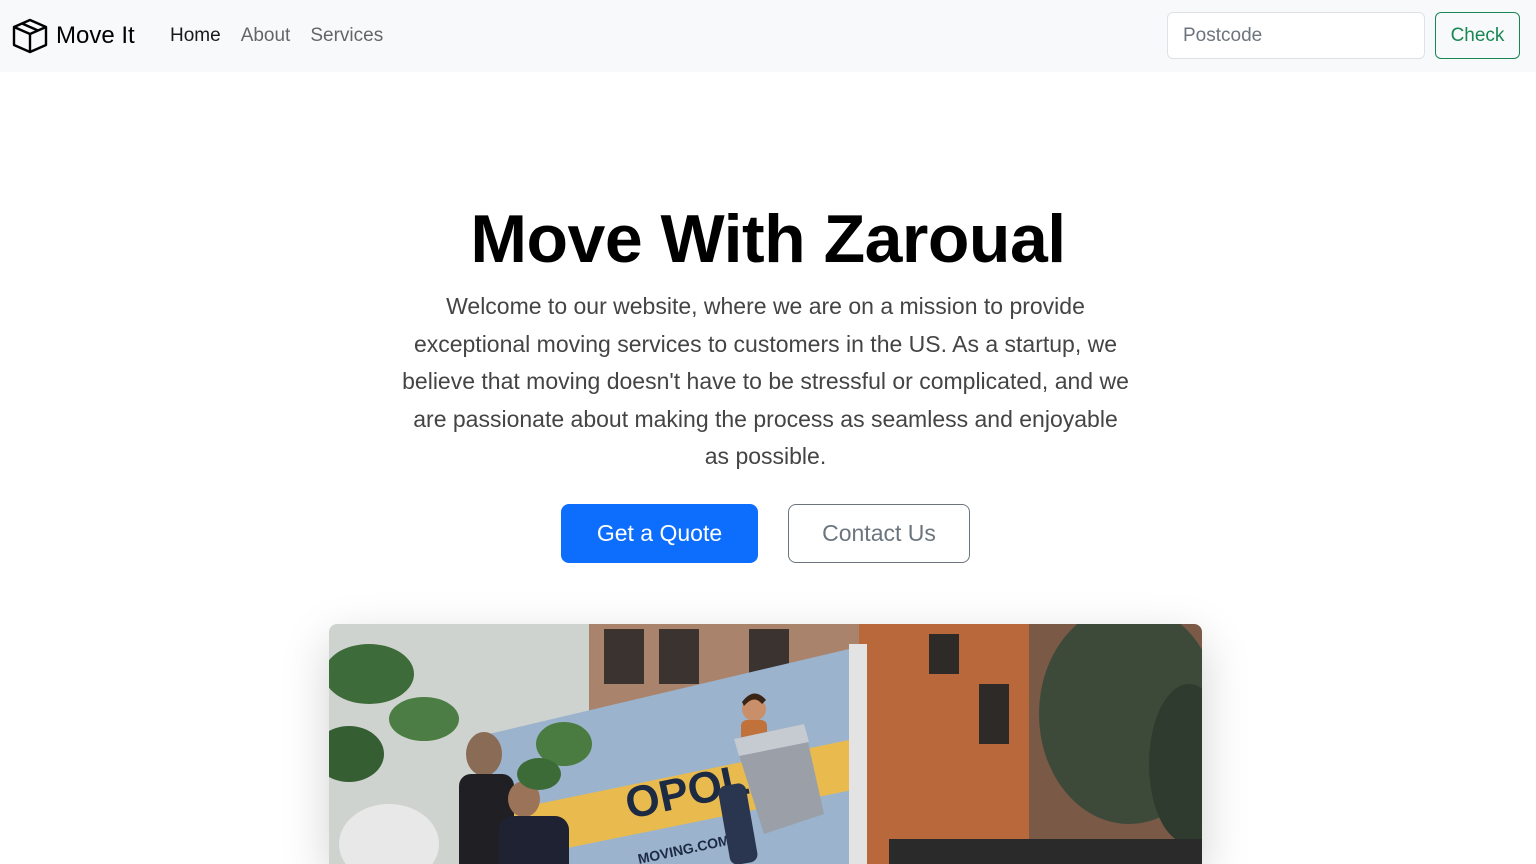  Describe the element at coordinates (768, 239) in the screenshot. I see `hero-title: Move With Zaroual` at that location.